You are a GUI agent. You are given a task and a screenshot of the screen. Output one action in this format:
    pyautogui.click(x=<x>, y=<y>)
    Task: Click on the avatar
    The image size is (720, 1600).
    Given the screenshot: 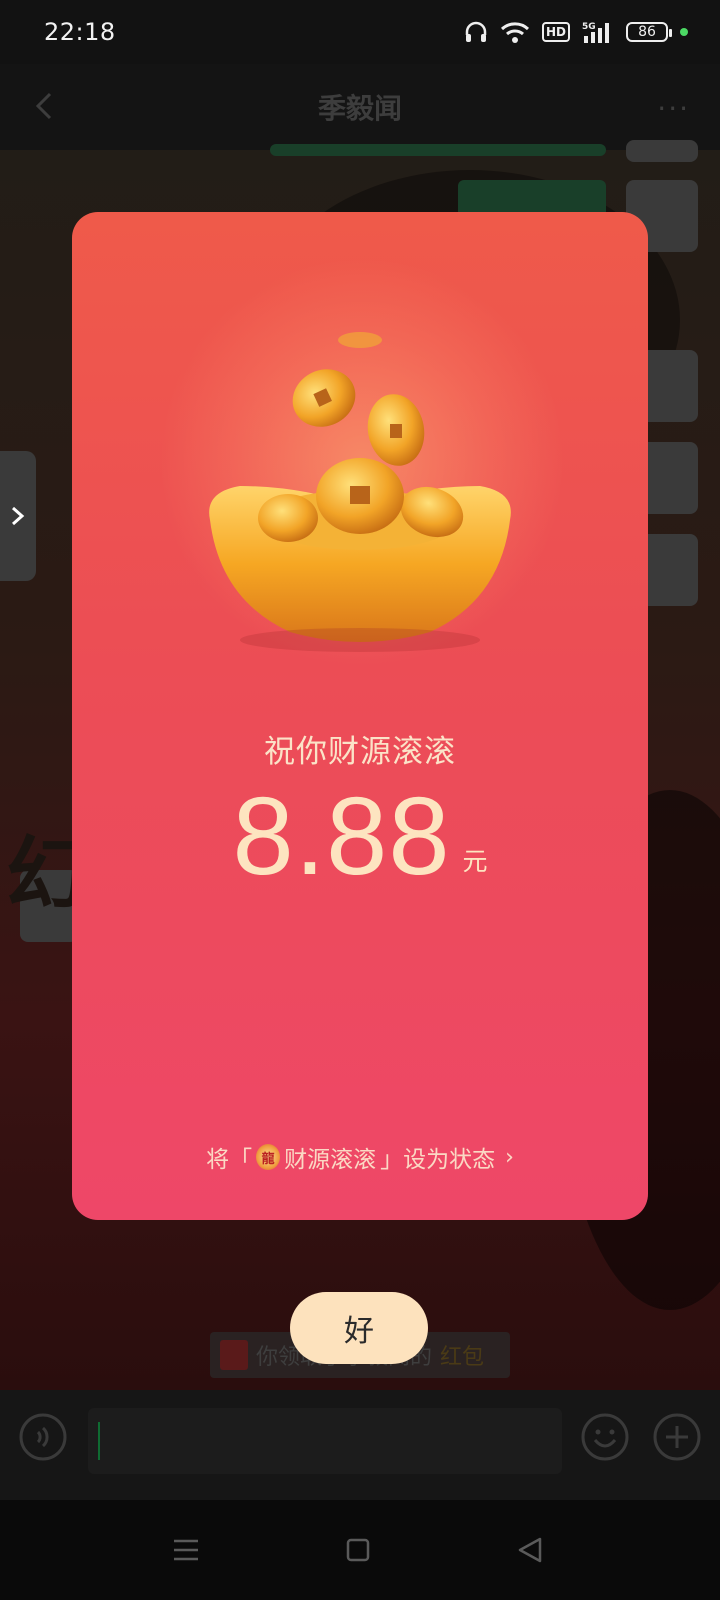 What is the action you would take?
    pyautogui.click(x=662, y=151)
    